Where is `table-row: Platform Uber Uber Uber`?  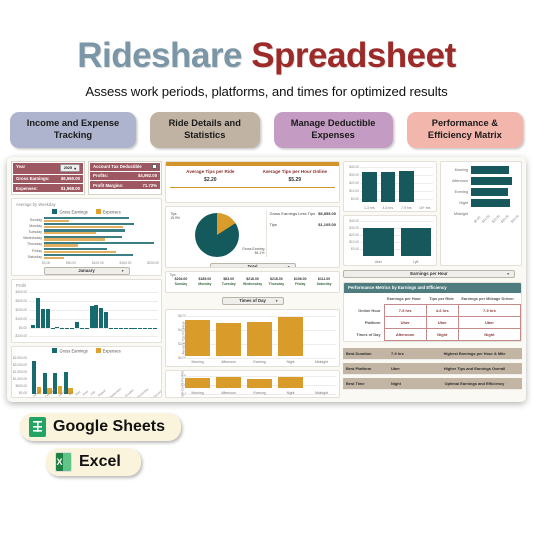 table-row: Platform Uber Uber Uber is located at coordinates (432, 322).